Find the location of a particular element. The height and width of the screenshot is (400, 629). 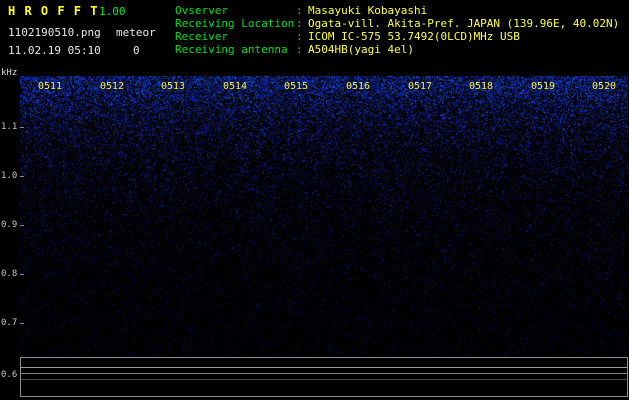

app-version: 1.00 is located at coordinates (112, 11).